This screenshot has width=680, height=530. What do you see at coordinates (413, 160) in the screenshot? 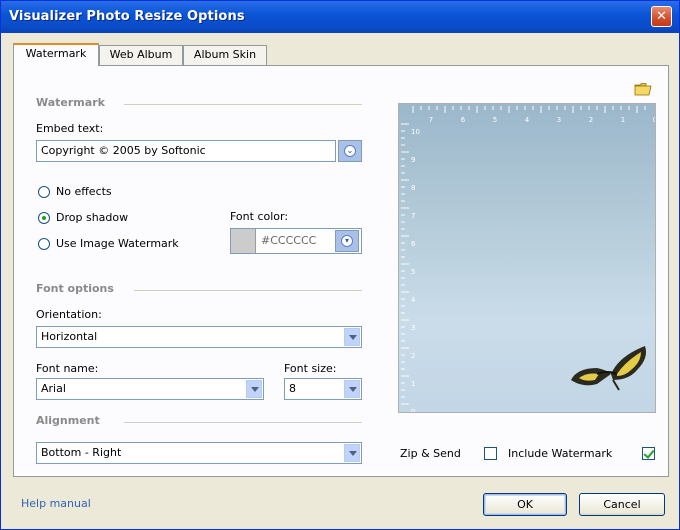
I see `ruler-label: 9` at bounding box center [413, 160].